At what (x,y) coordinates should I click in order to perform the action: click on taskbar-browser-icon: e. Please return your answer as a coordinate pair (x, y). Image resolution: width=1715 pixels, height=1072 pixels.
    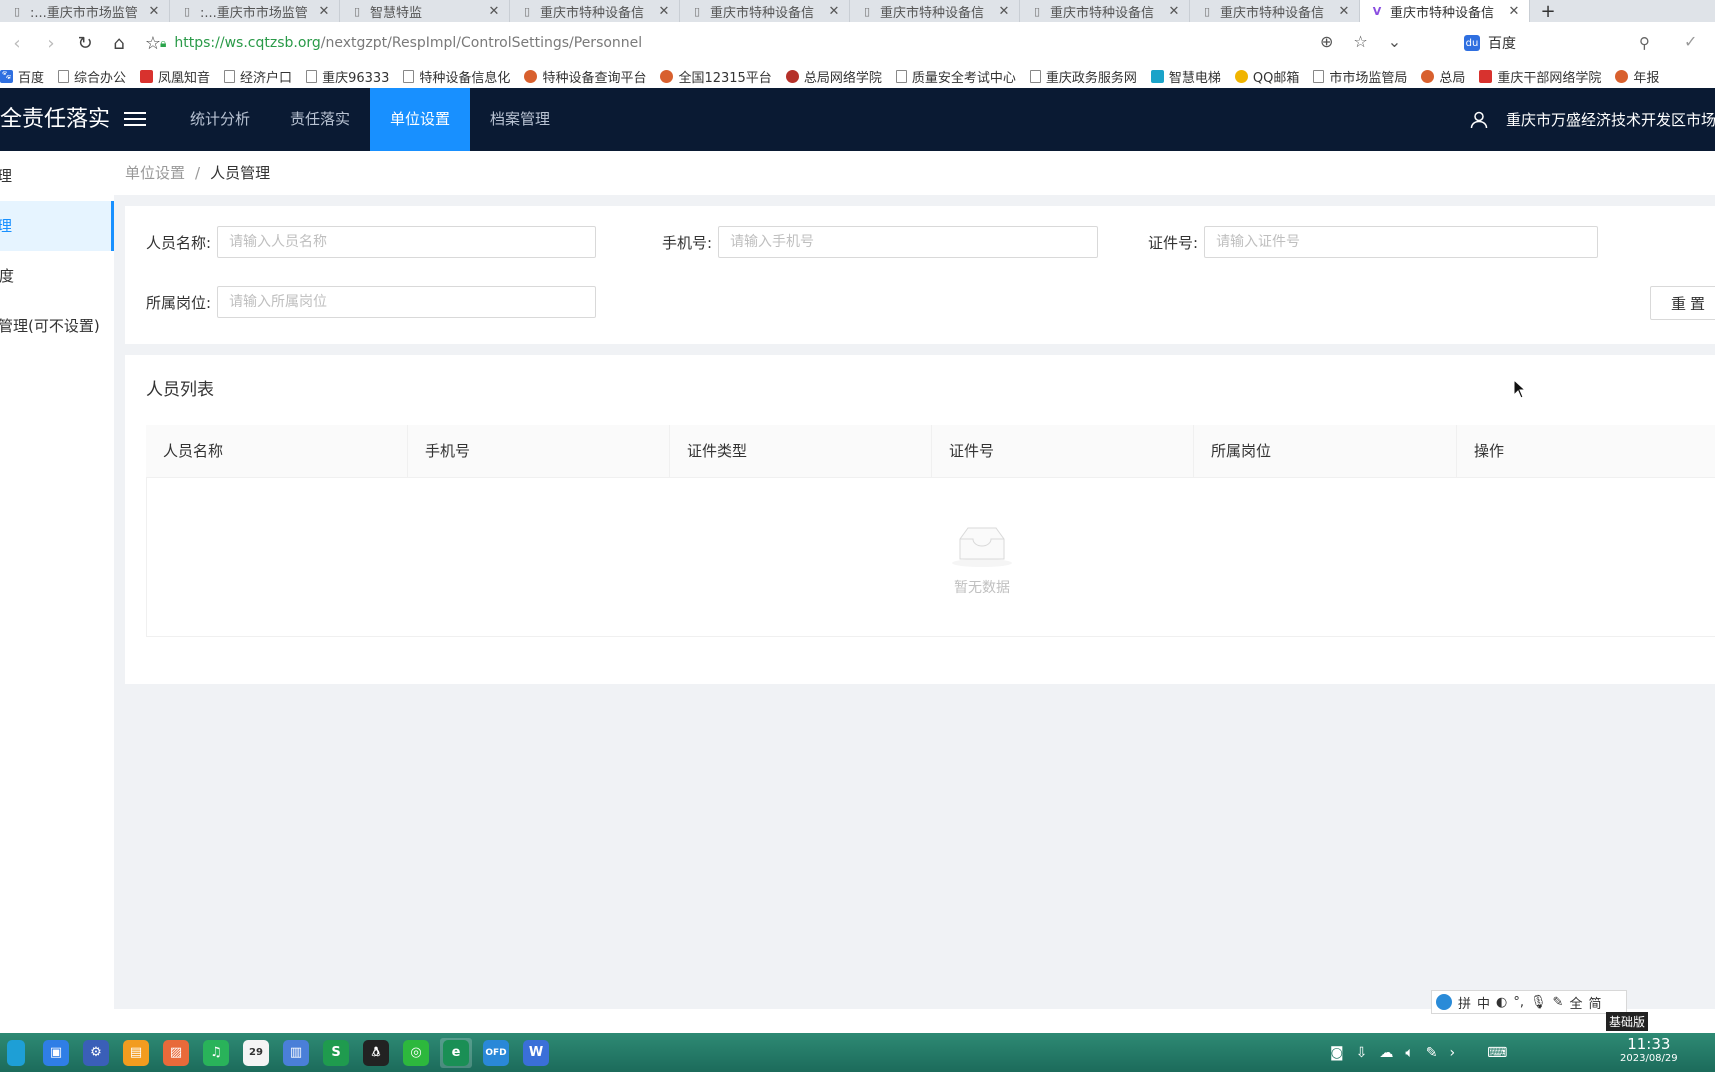
    Looking at the image, I should click on (456, 1052).